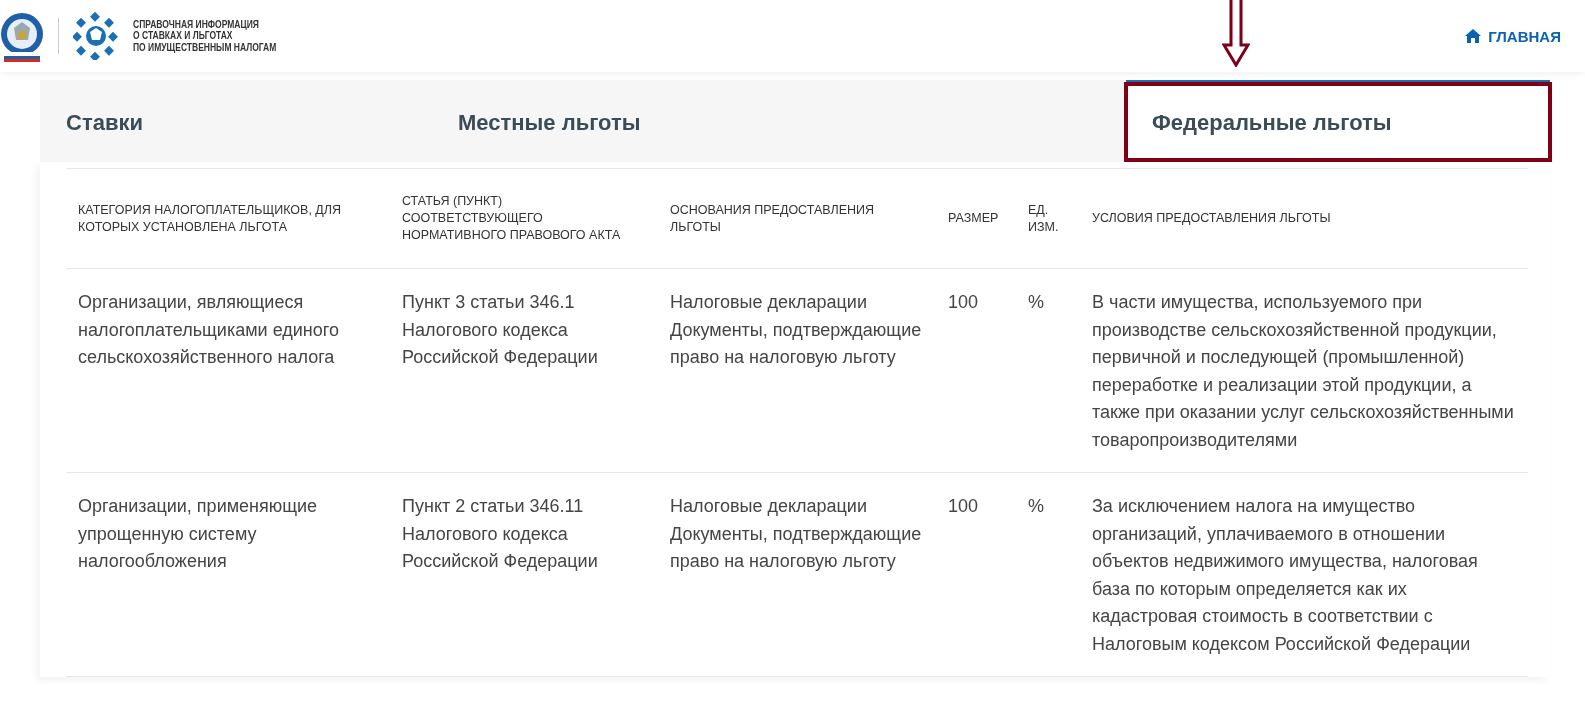 Image resolution: width=1585 pixels, height=721 pixels. Describe the element at coordinates (1304, 574) in the screenshot. I see `table-cell: За исключением налога на имущество организаций, уплачиваемого в отношении объектов недвижимого имущества, налоговая база по которым определяется как их кадастровая стоимость в соответствии с Налоговым кодексом Российской Федерации` at that location.